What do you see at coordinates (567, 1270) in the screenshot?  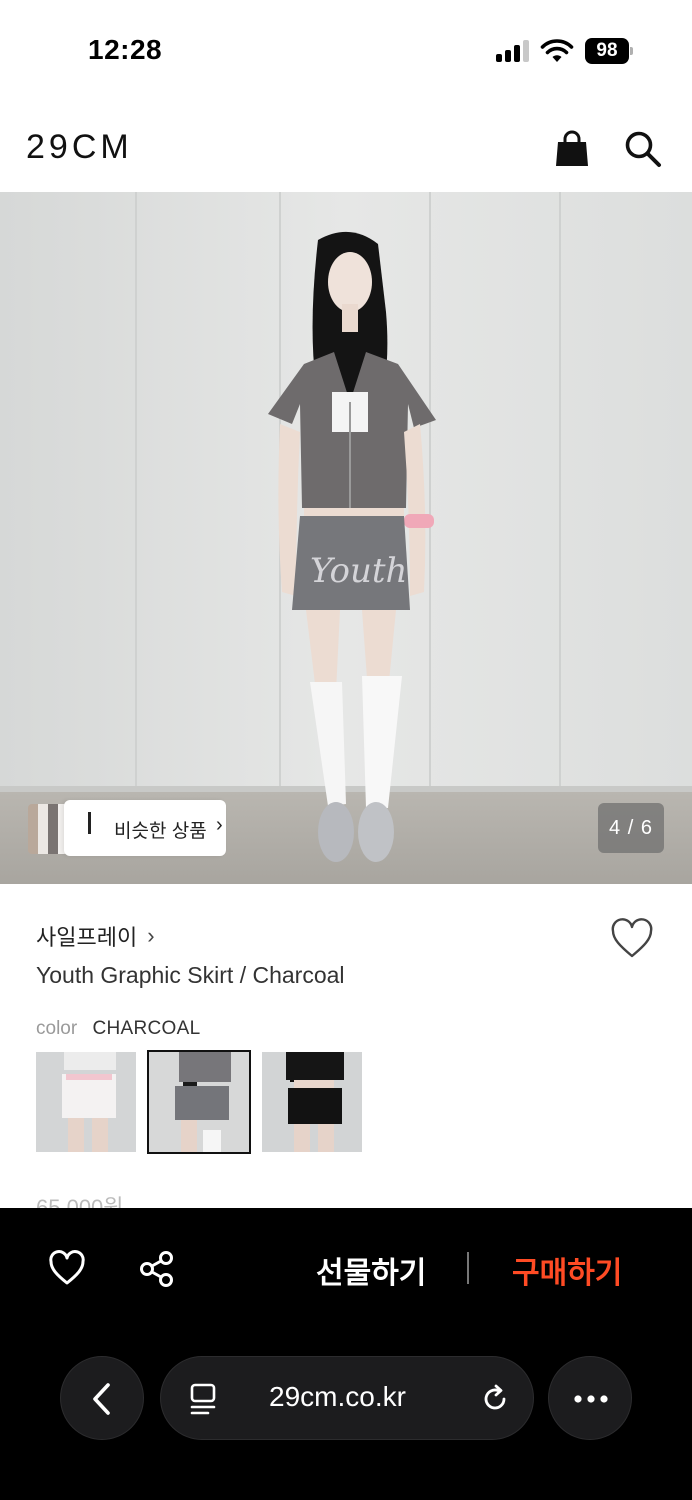 I see `buy-button: 구매하기` at bounding box center [567, 1270].